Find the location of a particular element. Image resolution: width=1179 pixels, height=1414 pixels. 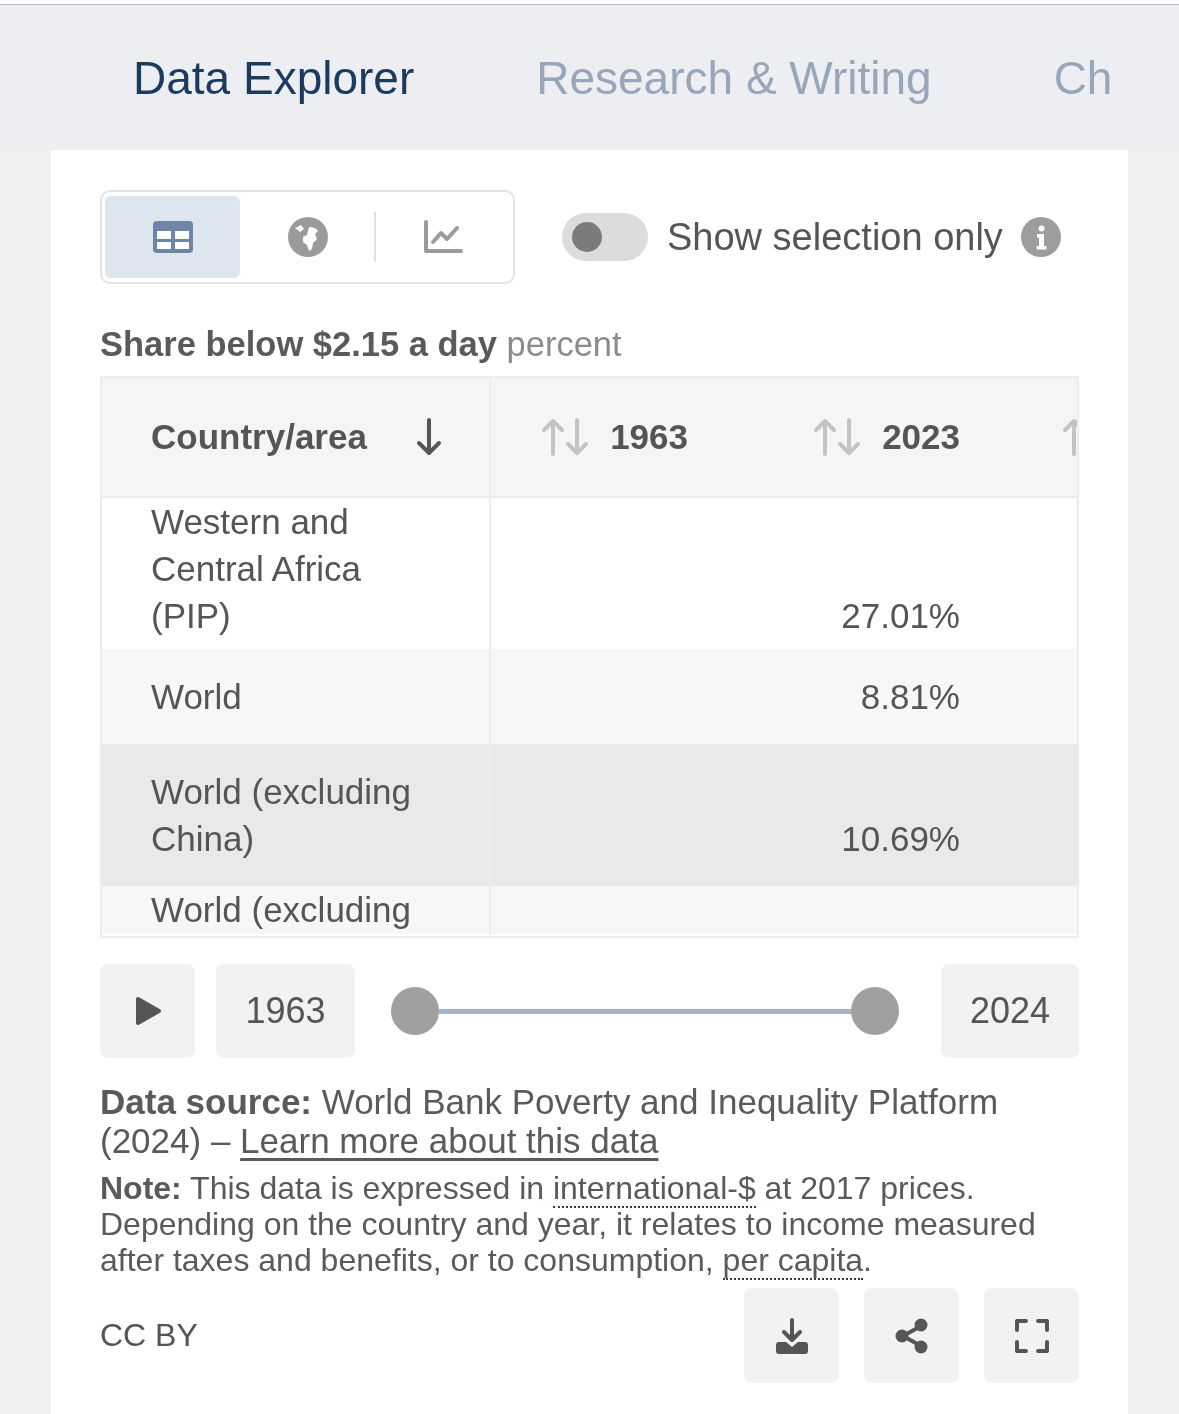

info-icon is located at coordinates (1040, 237).